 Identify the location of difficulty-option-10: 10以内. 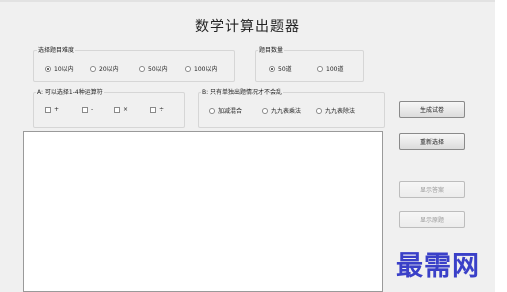
(59, 68).